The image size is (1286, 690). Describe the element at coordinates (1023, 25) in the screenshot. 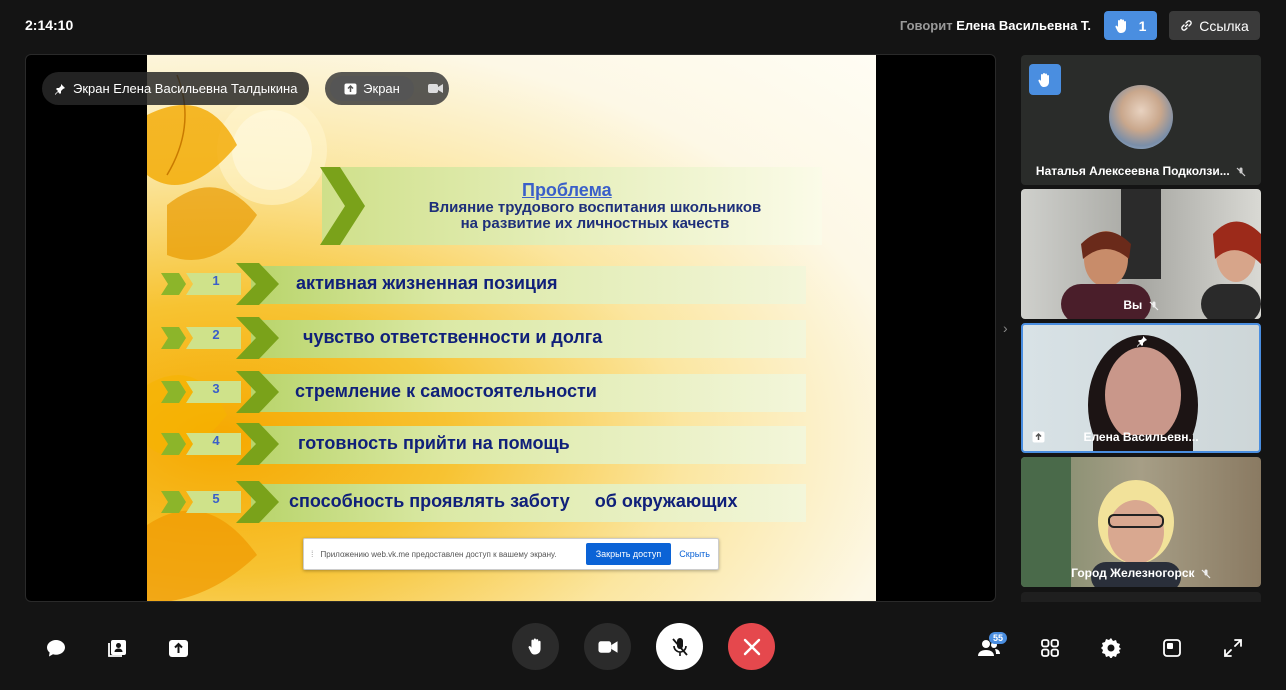

I see `speaking-name: Елена Васильевна Т.` at that location.